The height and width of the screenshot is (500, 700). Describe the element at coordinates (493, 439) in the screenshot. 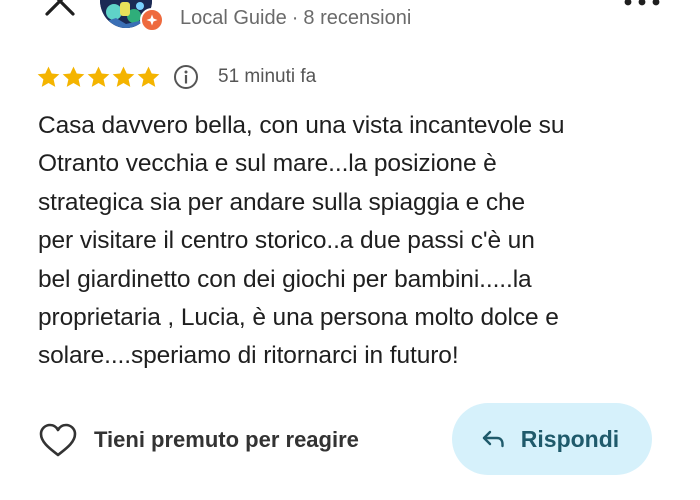

I see `reply-arrow-icon` at that location.